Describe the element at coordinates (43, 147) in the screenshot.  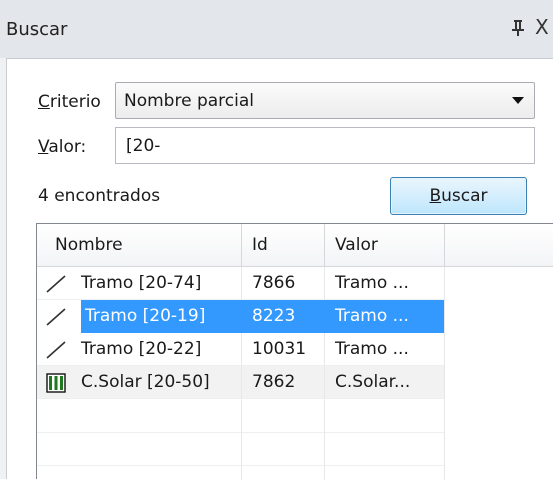
I see `valor-label-accel: V` at that location.